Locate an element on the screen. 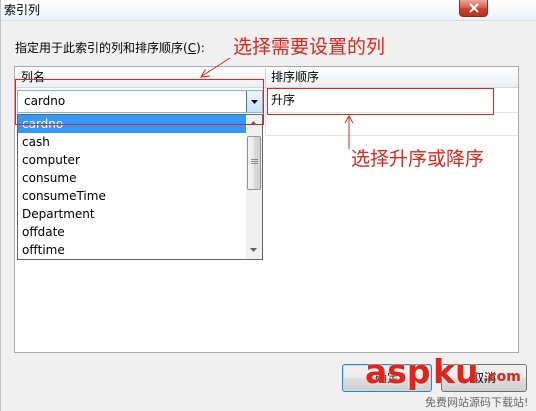 This screenshot has height=411, width=536. scroll-down-icon is located at coordinates (253, 250).